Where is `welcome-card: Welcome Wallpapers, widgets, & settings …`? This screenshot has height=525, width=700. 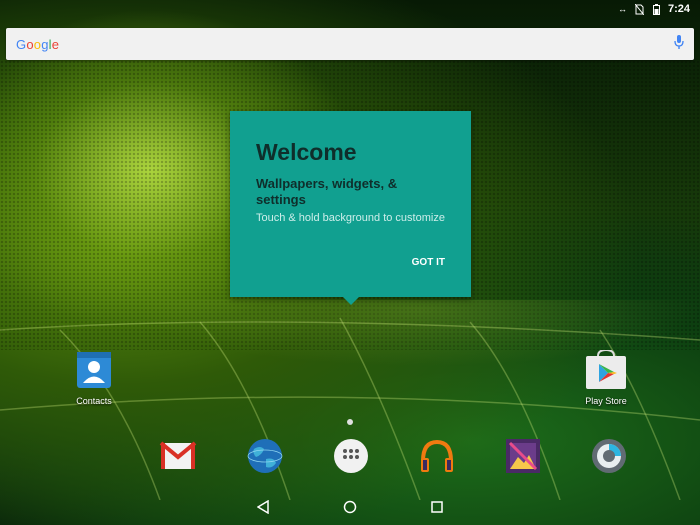 welcome-card: Welcome Wallpapers, widgets, & settings … is located at coordinates (350, 208).